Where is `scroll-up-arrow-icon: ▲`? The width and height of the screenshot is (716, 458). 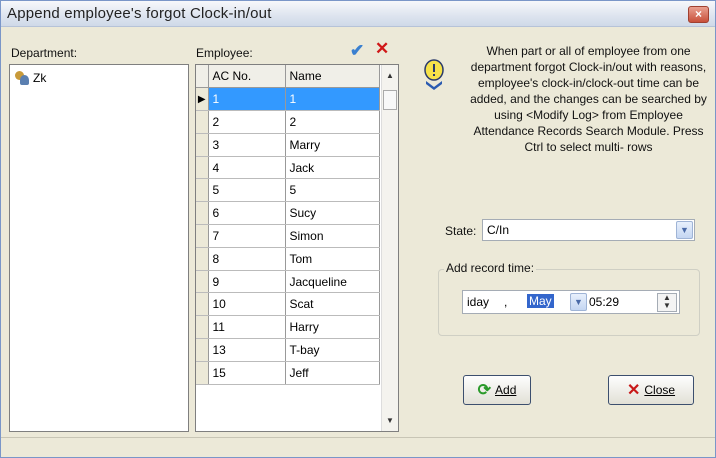 scroll-up-arrow-icon: ▲ is located at coordinates (390, 75).